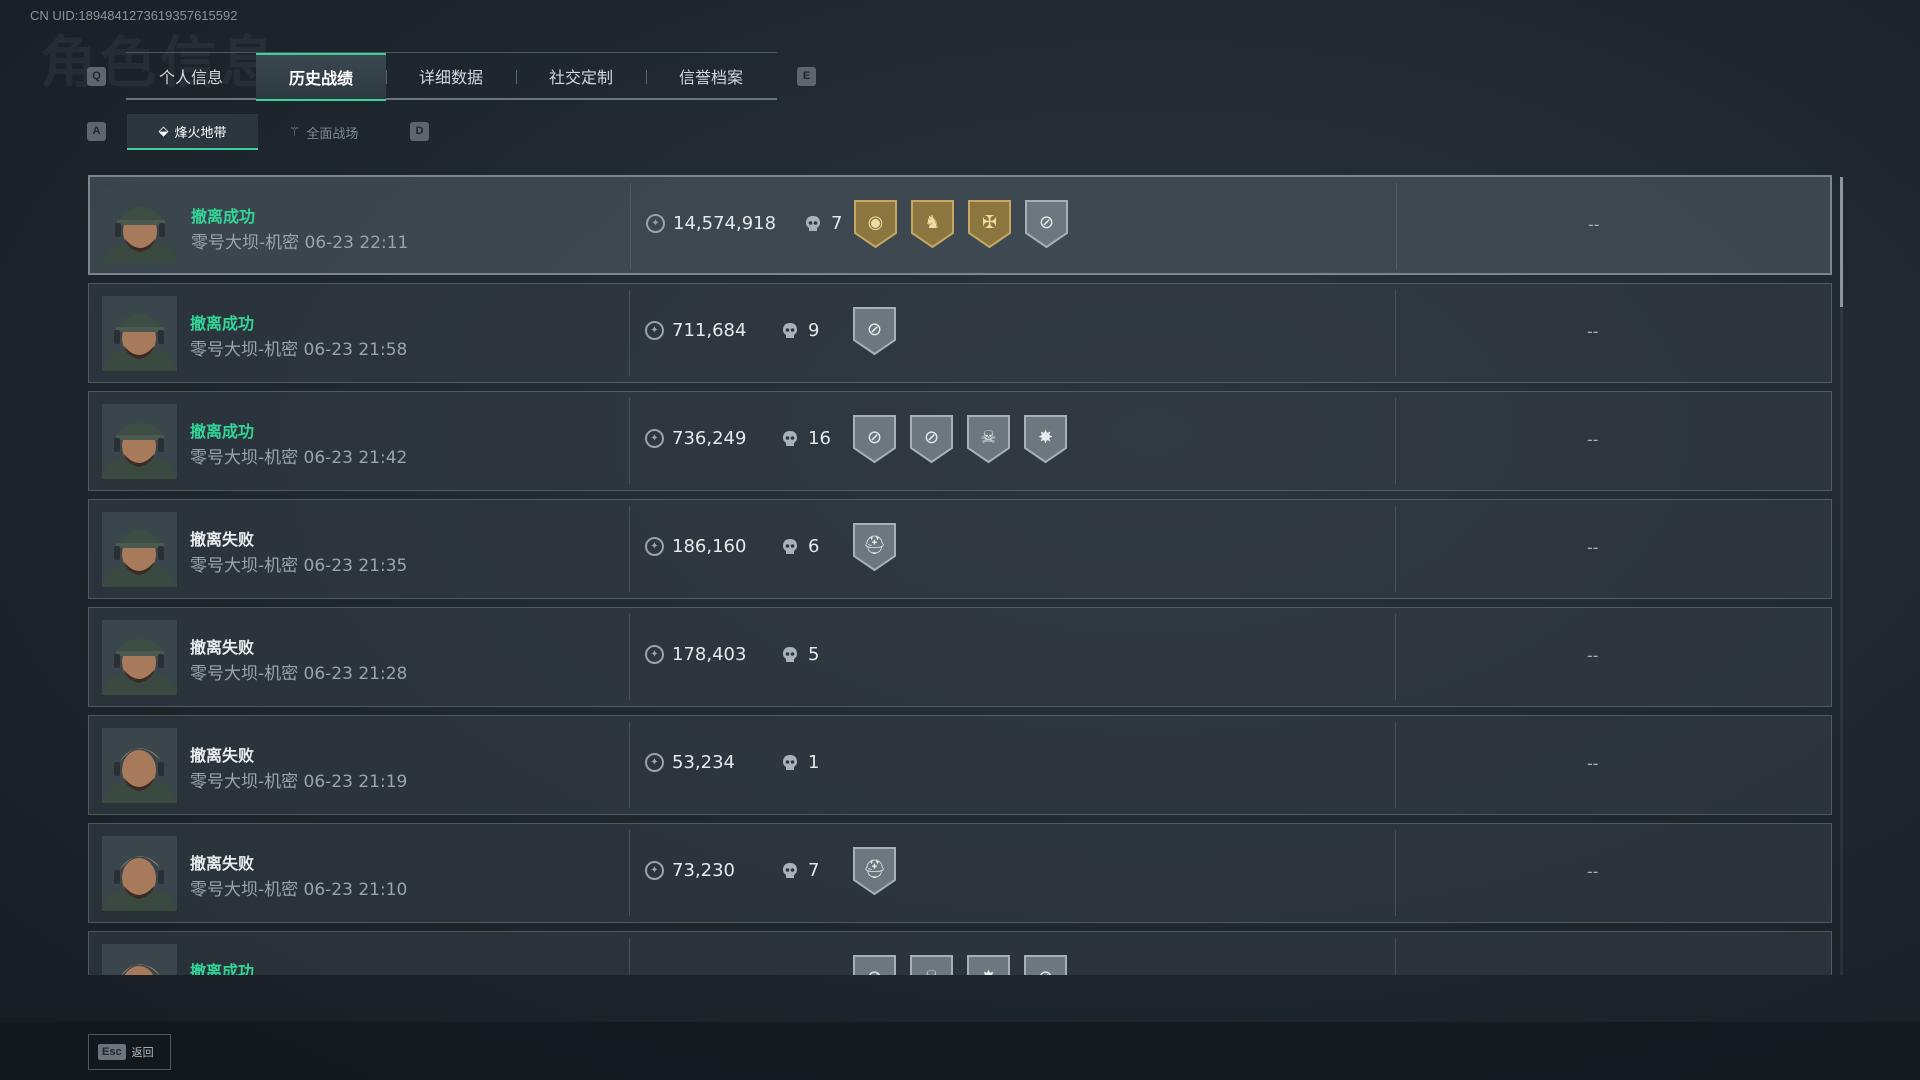 This screenshot has height=1080, width=1920. Describe the element at coordinates (96, 131) in the screenshot. I see `key-hint-prev-mode: A` at that location.